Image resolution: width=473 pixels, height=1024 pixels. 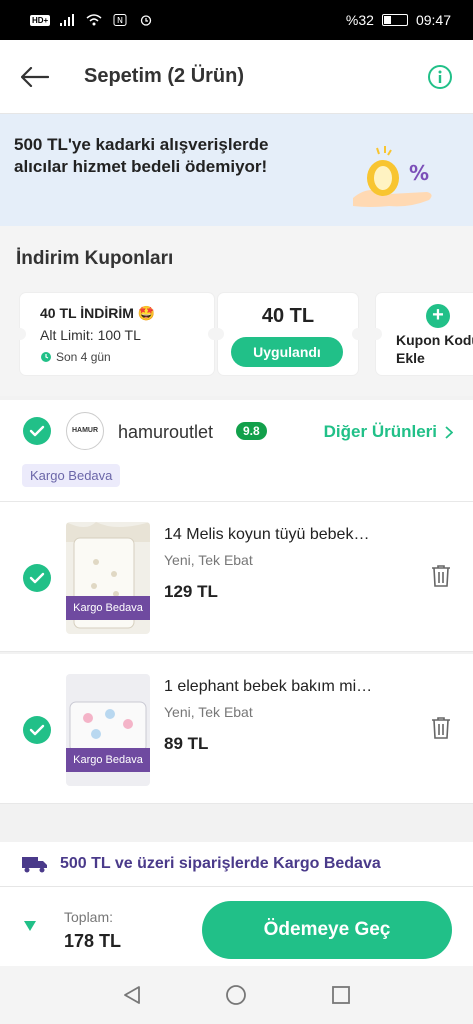 I want to click on status-icons-left: HD+ N, so click(x=92, y=20).